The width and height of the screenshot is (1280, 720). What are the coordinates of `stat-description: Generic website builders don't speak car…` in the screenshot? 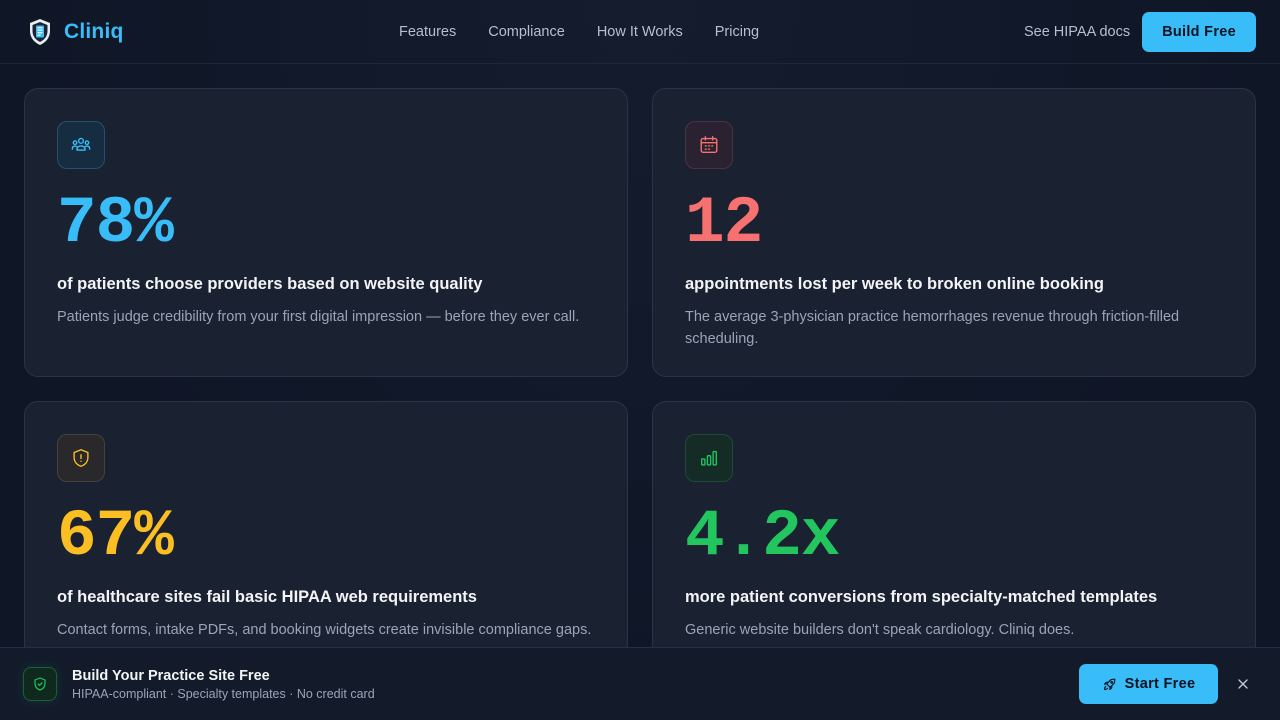 It's located at (880, 630).